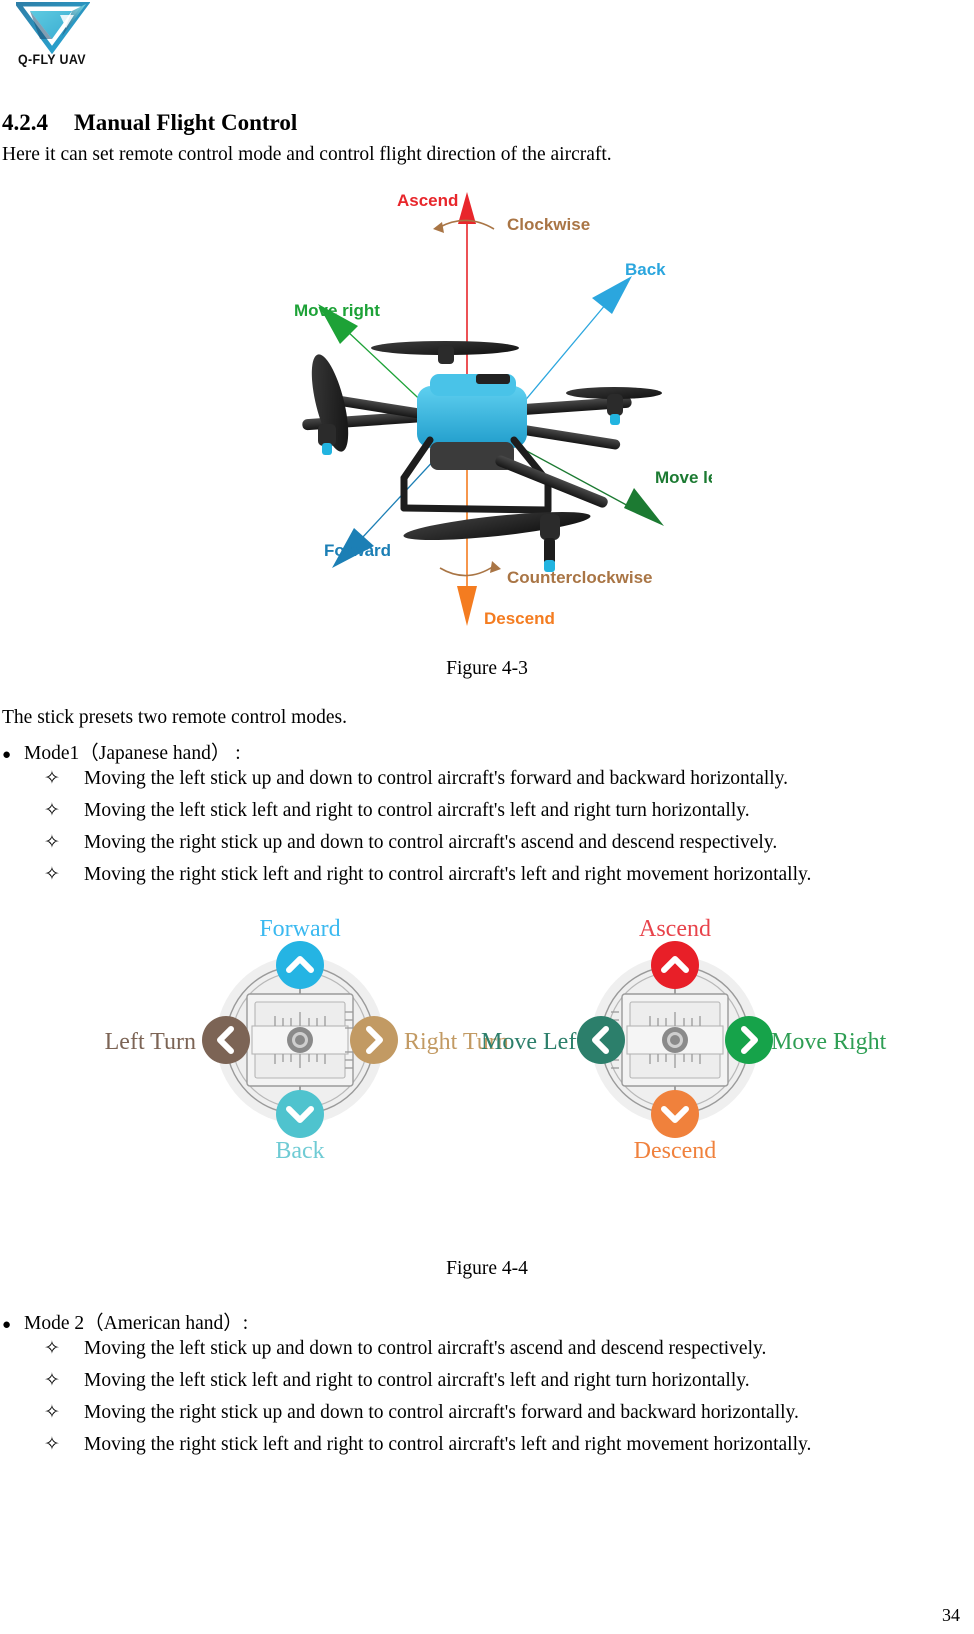 The width and height of the screenshot is (974, 1634). Describe the element at coordinates (300, 1114) in the screenshot. I see `left-stick-down-button` at that location.